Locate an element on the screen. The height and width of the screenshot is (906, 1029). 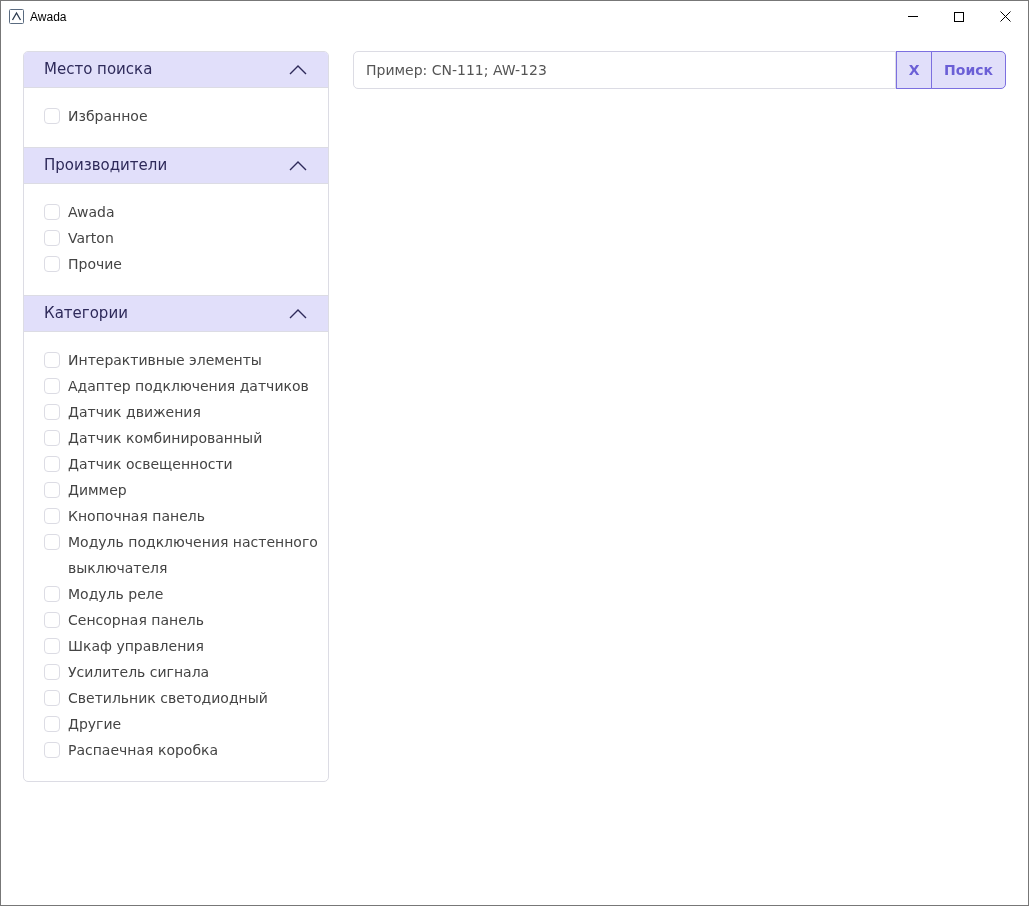
section-header: Место поиска is located at coordinates (176, 70).